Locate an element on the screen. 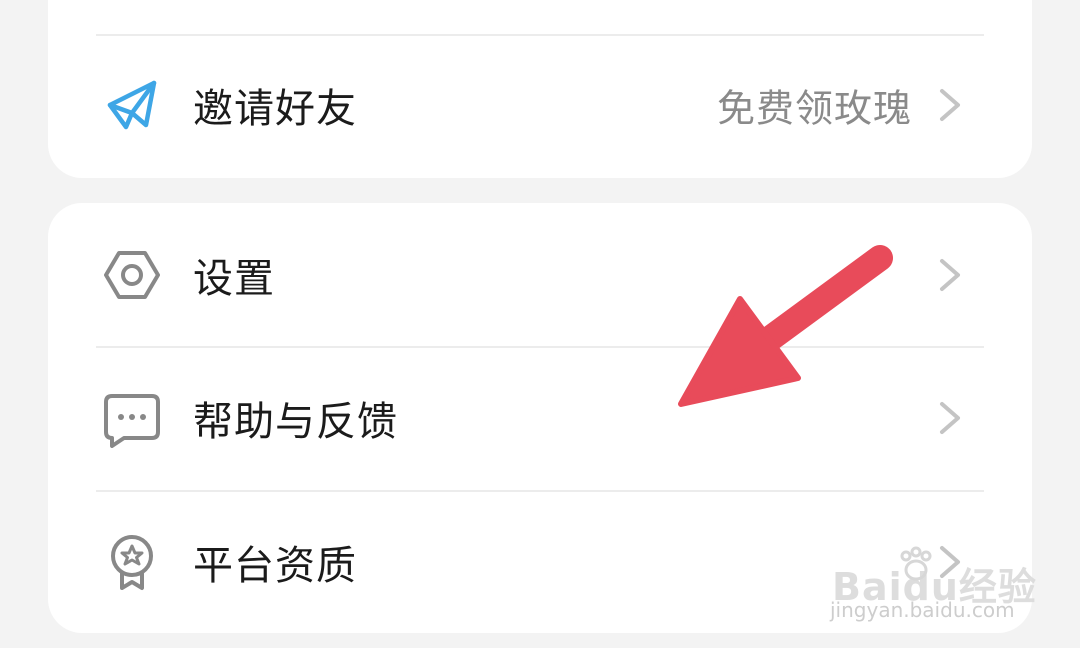  chat-bubble-icon is located at coordinates (132, 418).